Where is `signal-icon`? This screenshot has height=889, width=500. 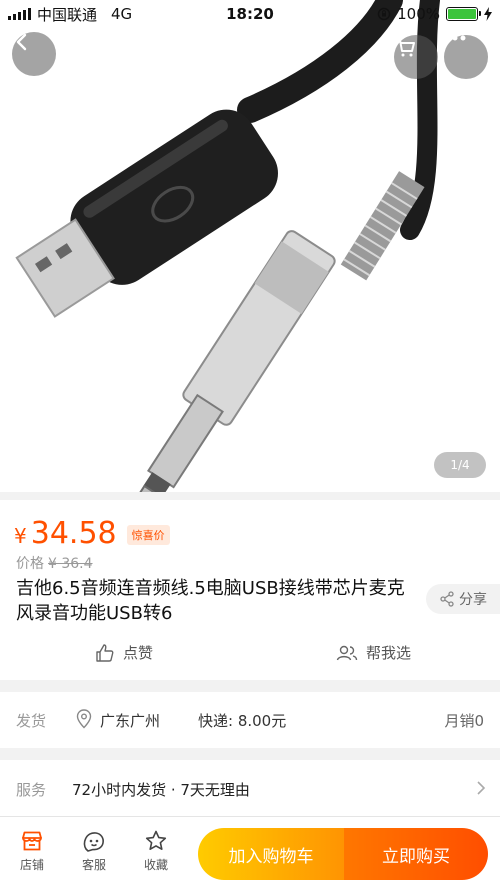
signal-icon is located at coordinates (19, 14).